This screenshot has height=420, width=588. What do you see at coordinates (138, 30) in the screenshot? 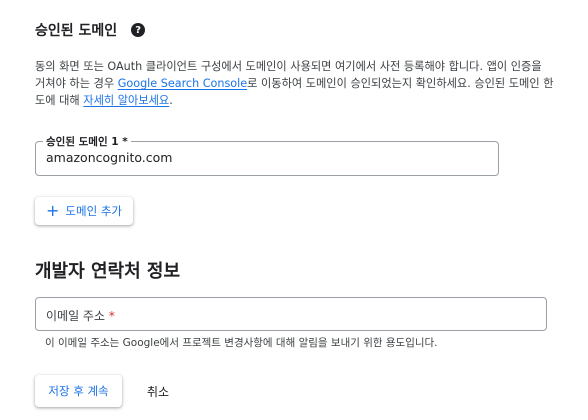
I see `help-icon: ?` at bounding box center [138, 30].